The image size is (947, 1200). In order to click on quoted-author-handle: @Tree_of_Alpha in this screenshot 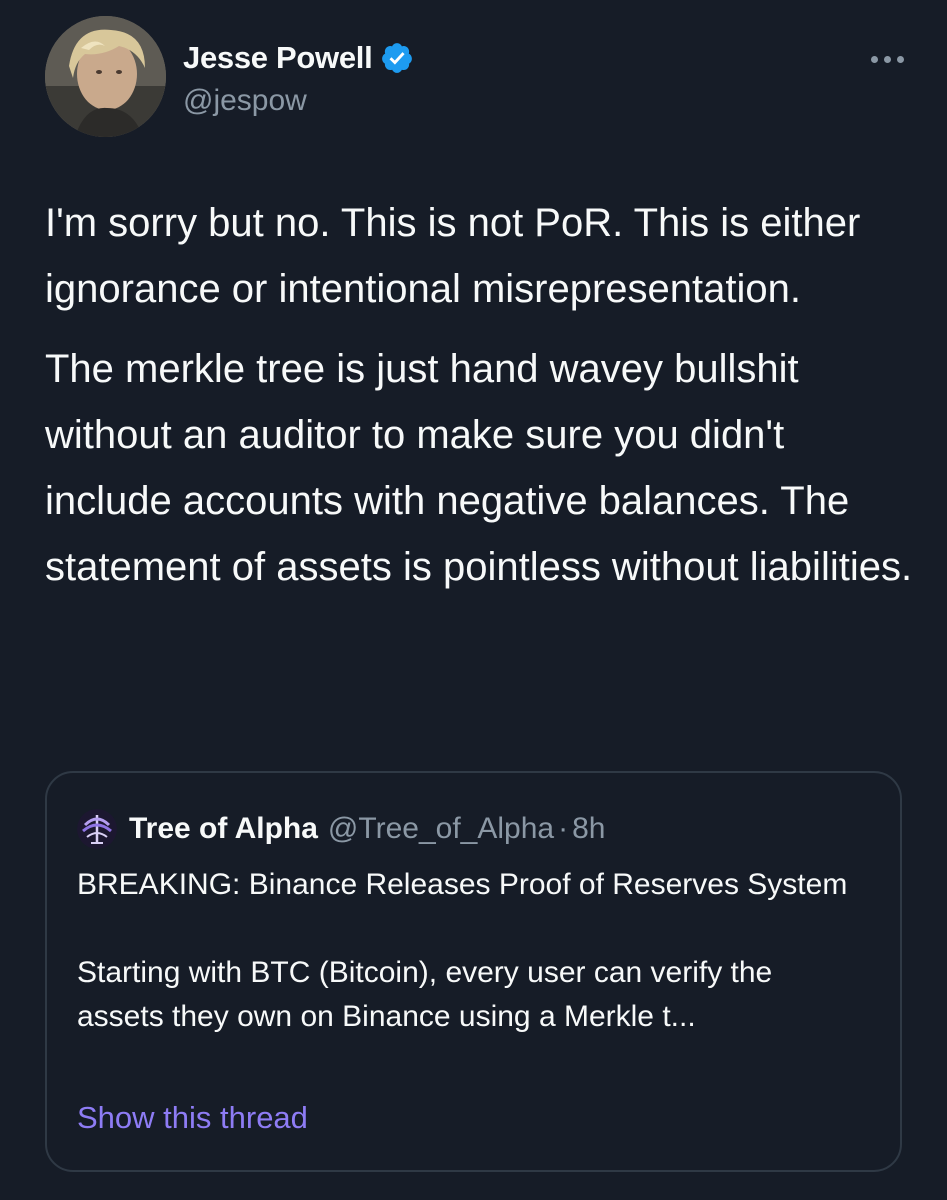, I will do `click(441, 829)`.